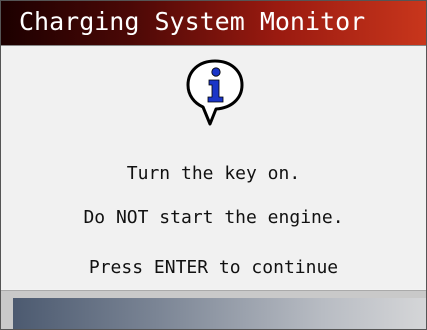 The width and height of the screenshot is (427, 330). Describe the element at coordinates (219, 313) in the screenshot. I see `bottom-bar-gradient` at that location.